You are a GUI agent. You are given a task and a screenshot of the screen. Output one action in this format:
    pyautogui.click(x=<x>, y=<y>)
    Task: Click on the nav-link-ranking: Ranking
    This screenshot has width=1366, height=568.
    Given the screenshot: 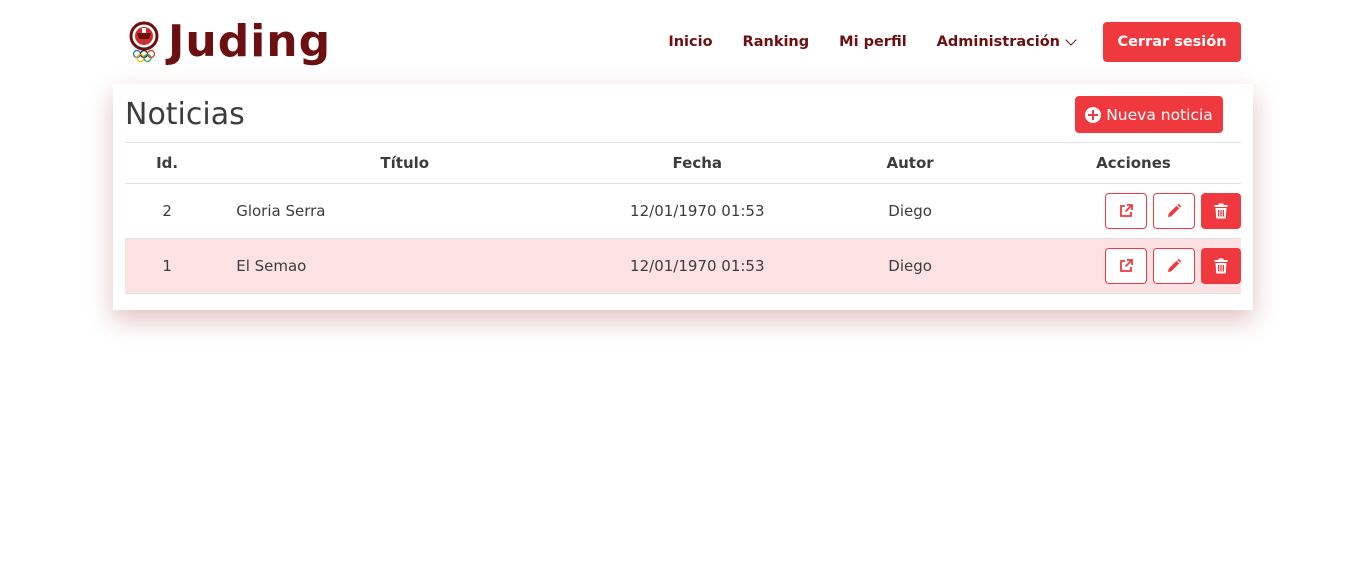 What is the action you would take?
    pyautogui.click(x=776, y=42)
    